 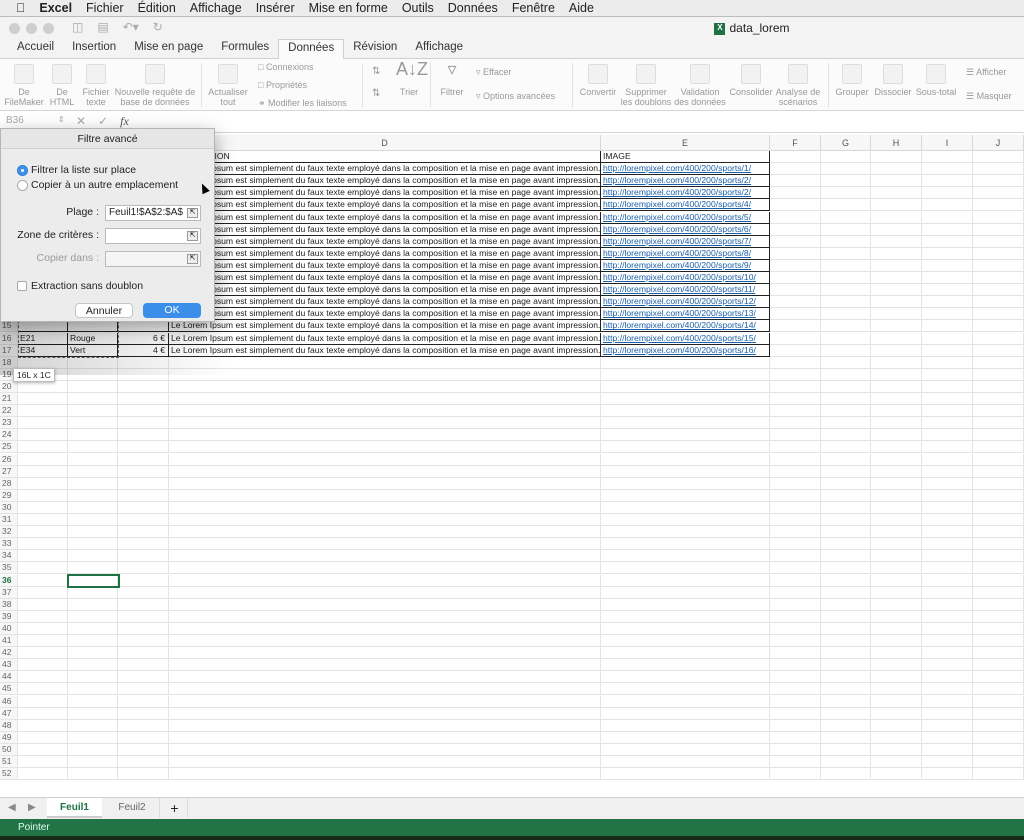 I want to click on cancel-formula-icon: ✕, so click(x=81, y=121).